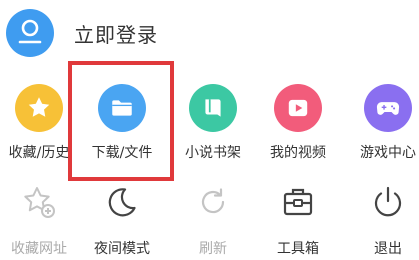  I want to click on bookmark-url-button: 收藏网址, so click(40, 216).